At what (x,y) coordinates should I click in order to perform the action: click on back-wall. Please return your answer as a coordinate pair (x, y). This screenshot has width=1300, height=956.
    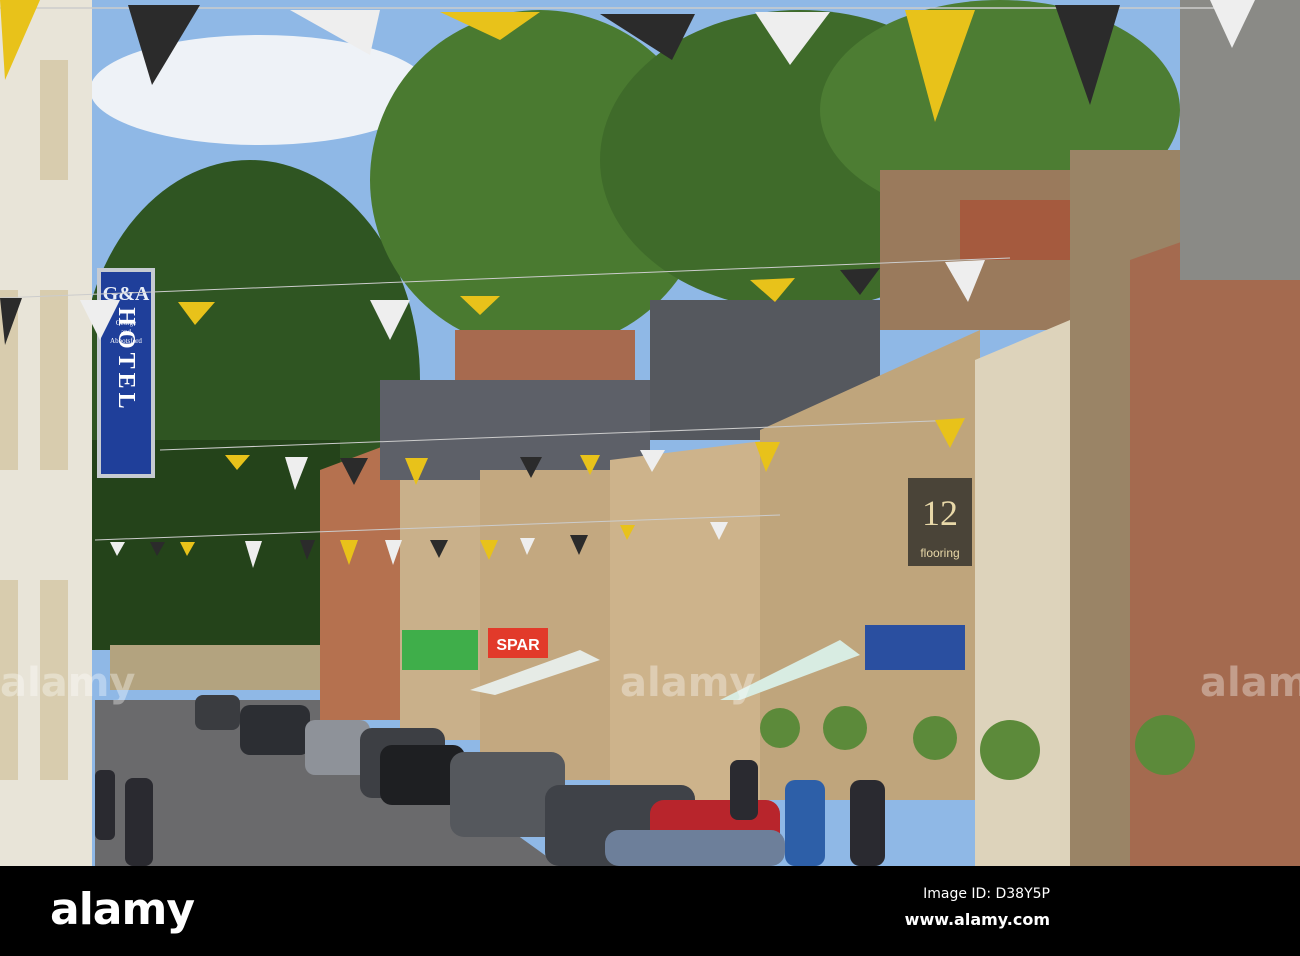
    Looking at the image, I should click on (220, 667).